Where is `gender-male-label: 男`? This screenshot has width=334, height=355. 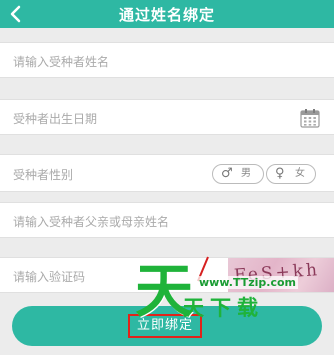 gender-male-label: 男 is located at coordinates (246, 173).